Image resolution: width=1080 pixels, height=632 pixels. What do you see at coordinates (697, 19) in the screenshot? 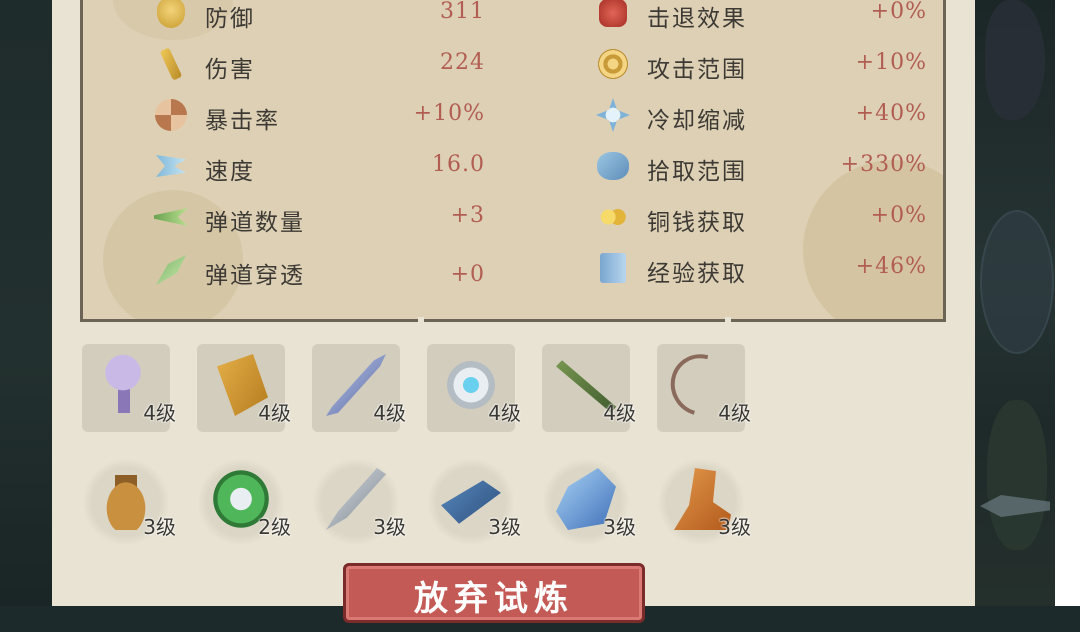
I see `stat-name: 击退效果` at bounding box center [697, 19].